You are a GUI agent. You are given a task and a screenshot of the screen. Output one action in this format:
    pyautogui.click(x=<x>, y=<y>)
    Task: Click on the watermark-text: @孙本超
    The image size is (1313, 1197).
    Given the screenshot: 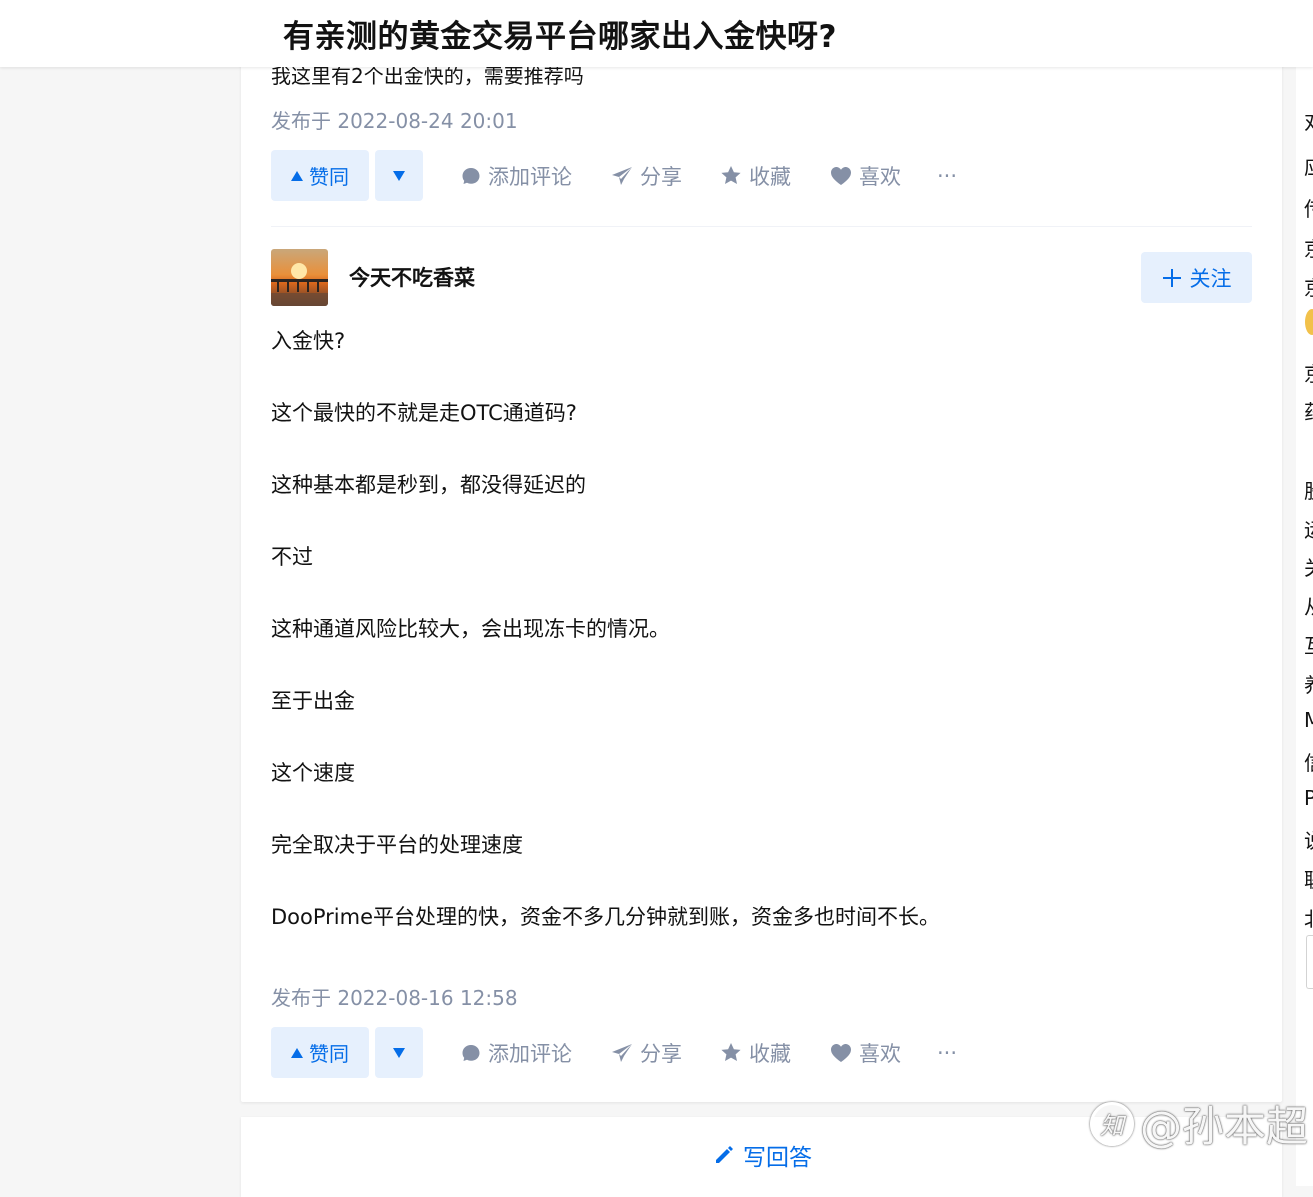 What is the action you would take?
    pyautogui.click(x=1224, y=1126)
    